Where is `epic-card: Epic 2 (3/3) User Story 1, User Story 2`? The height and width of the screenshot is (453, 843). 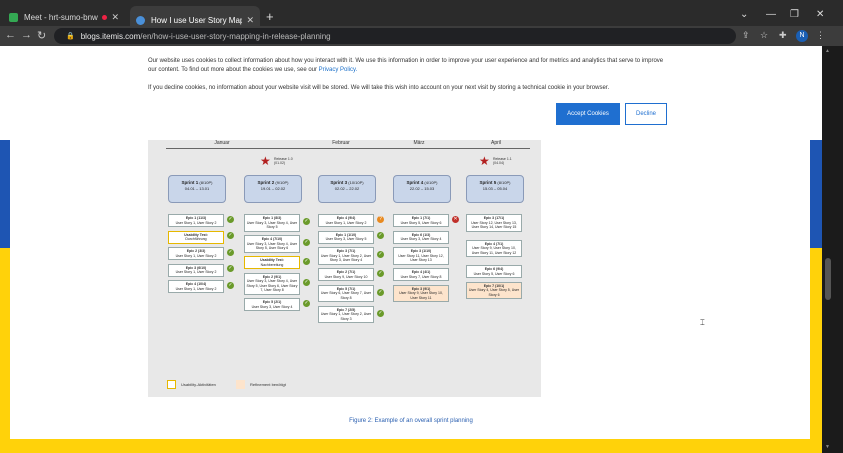
epic-card: Epic 2 (3/3) User Story 1, User Story 2 is located at coordinates (196, 253).